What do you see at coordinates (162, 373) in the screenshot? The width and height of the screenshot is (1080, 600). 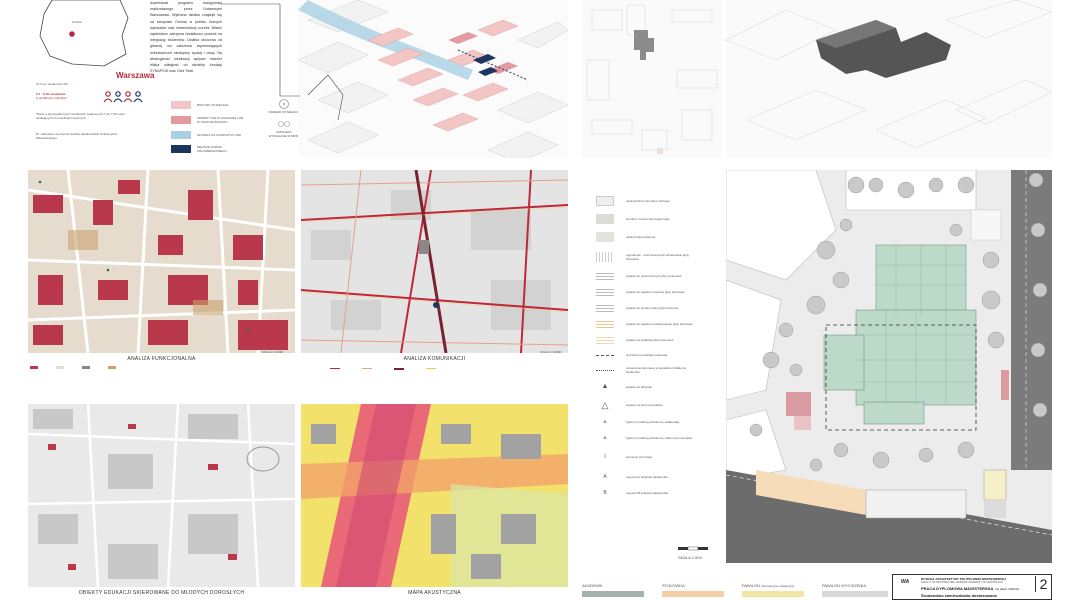 I see `map-legend-functional` at bounding box center [162, 373].